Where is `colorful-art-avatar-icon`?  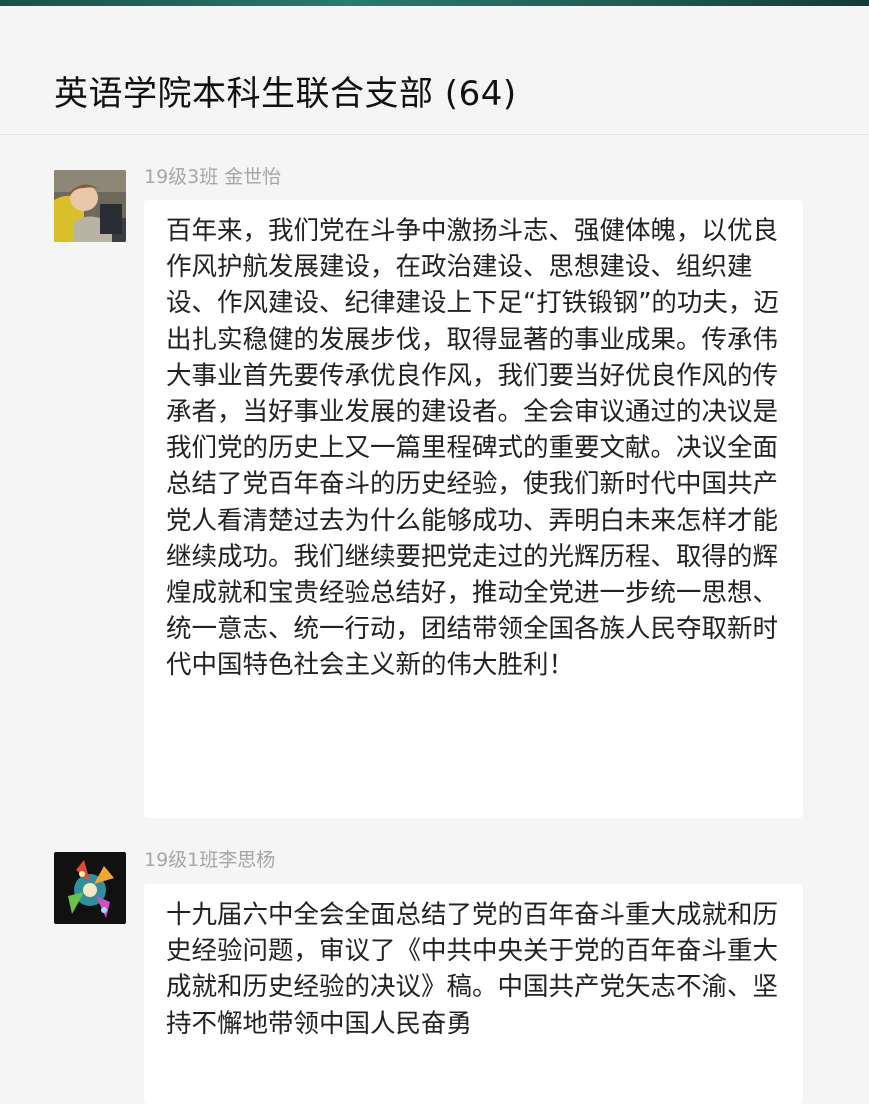
colorful-art-avatar-icon is located at coordinates (90, 888).